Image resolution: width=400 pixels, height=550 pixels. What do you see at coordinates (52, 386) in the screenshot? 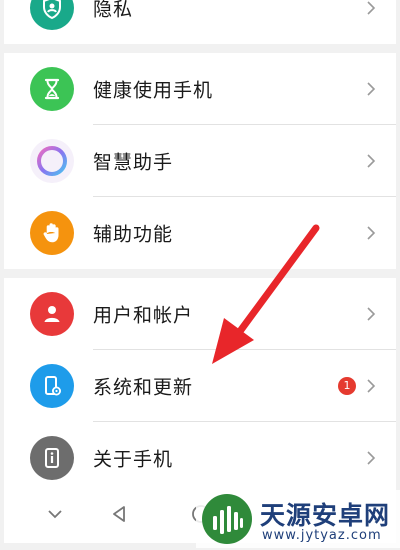
I see `phone-settings-icon` at bounding box center [52, 386].